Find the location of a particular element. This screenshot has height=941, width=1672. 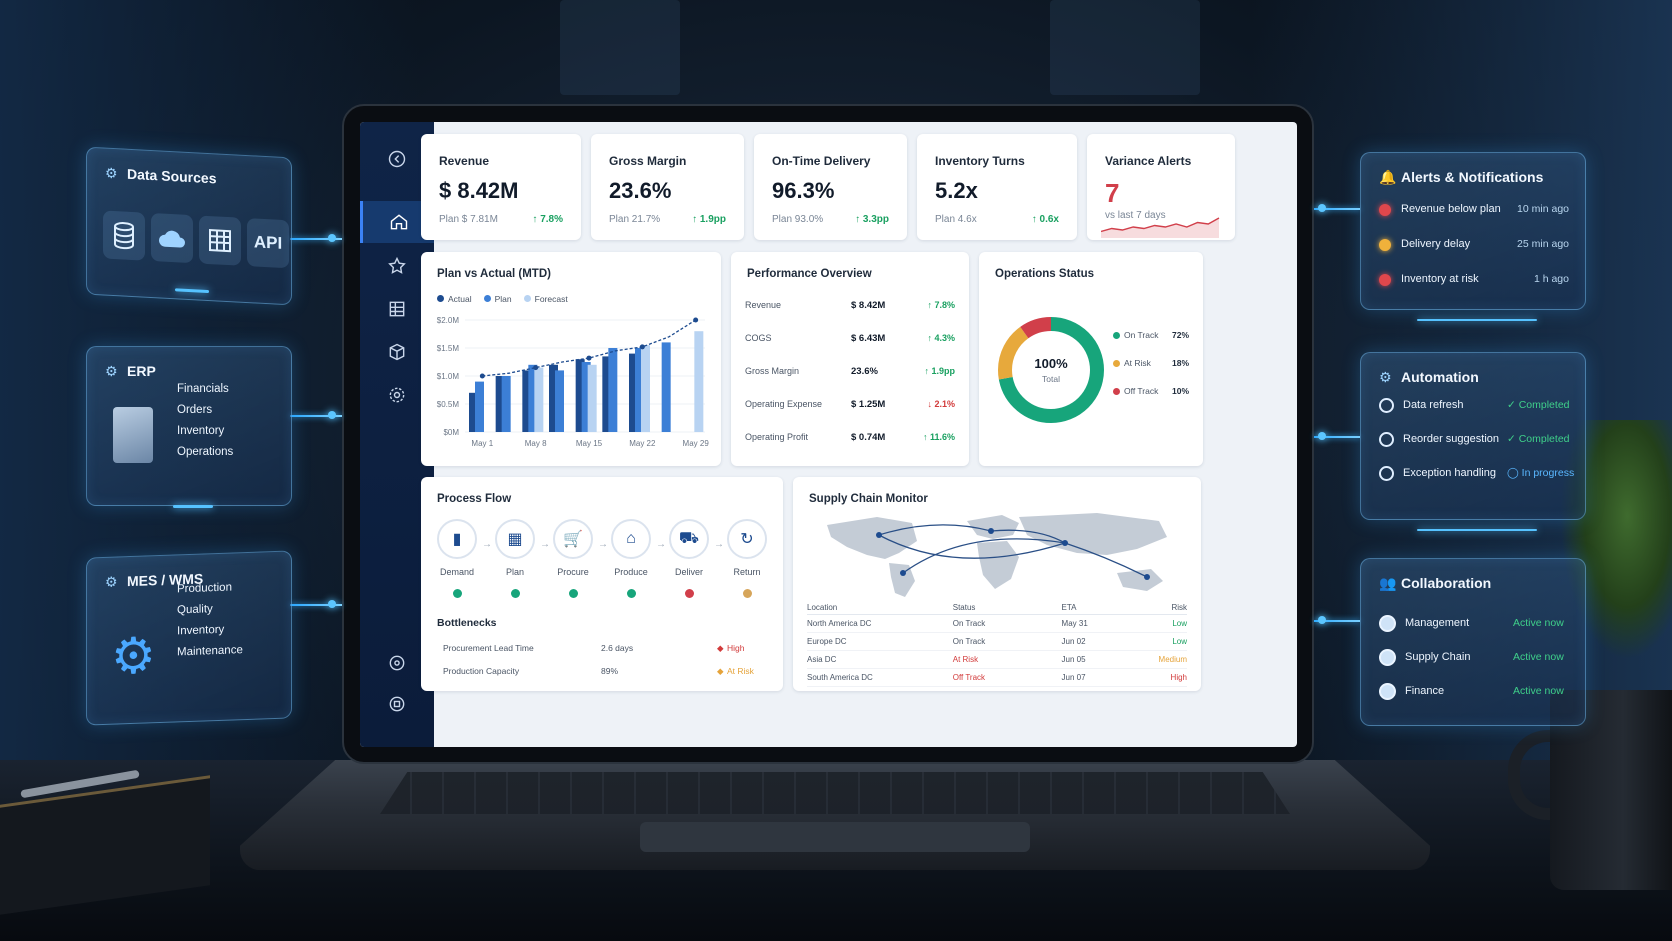

x-tick-label: May 29 is located at coordinates (696, 443).